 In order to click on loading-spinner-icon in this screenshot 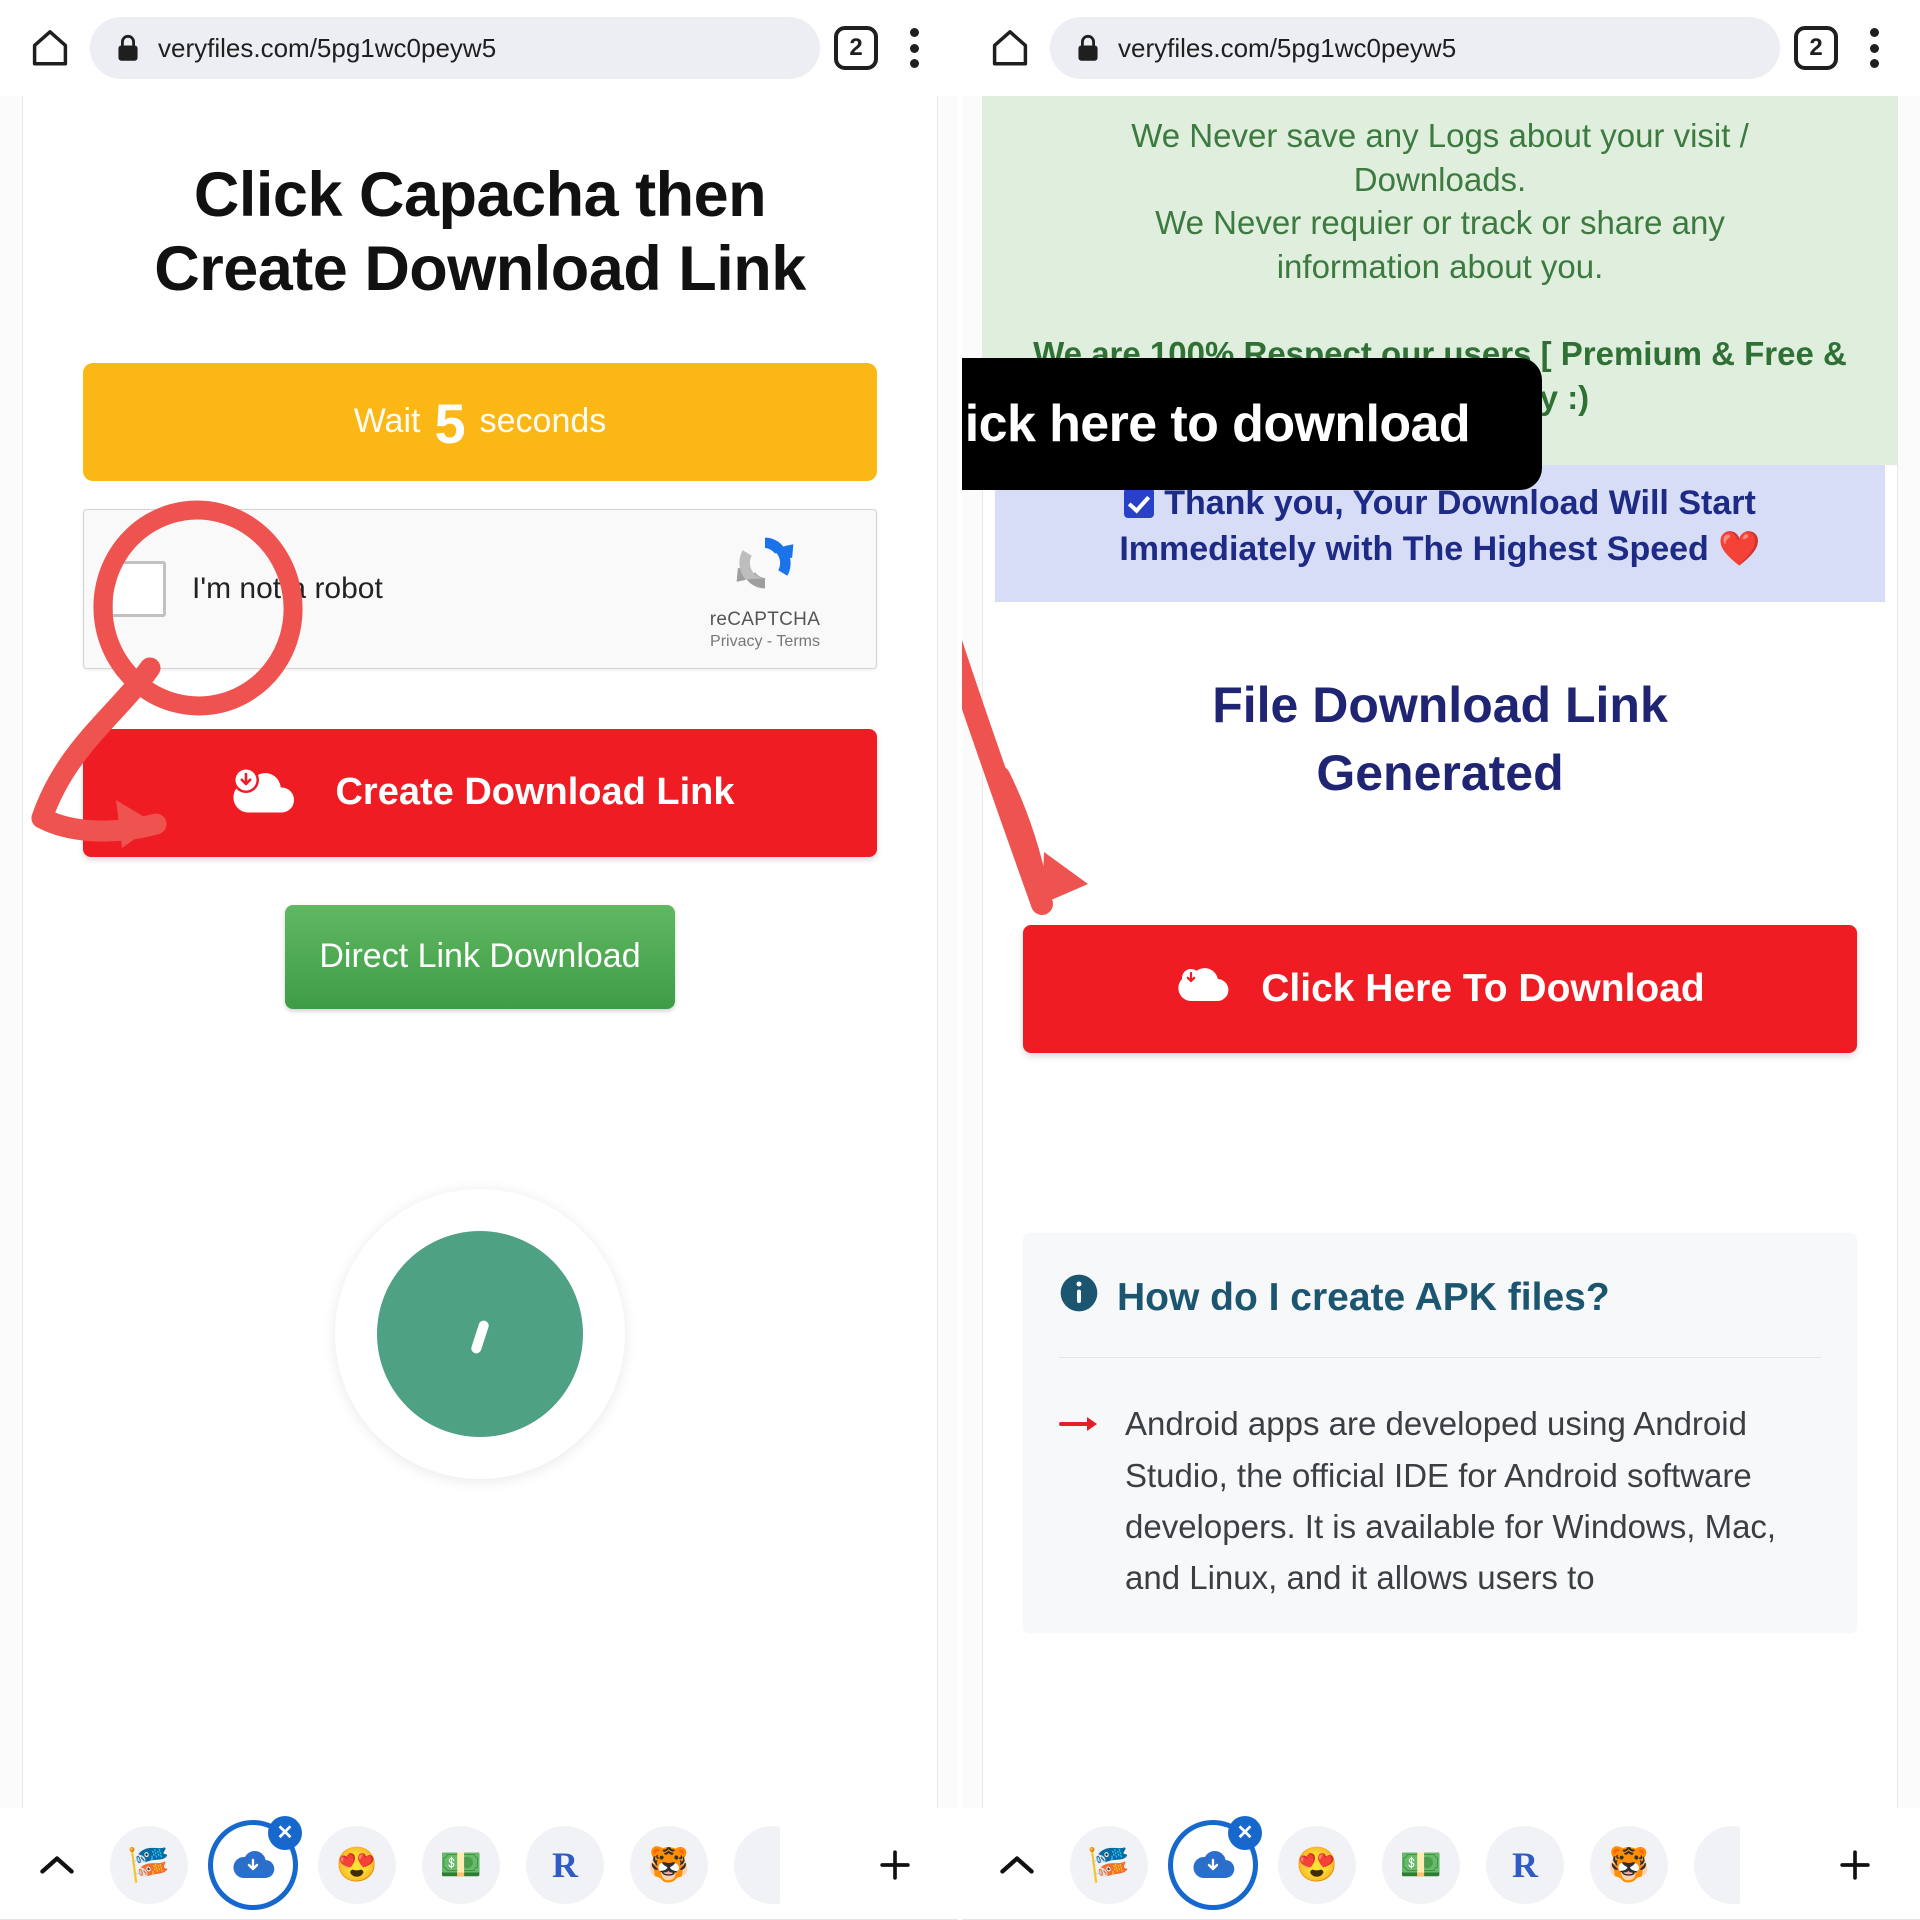, I will do `click(480, 1333)`.